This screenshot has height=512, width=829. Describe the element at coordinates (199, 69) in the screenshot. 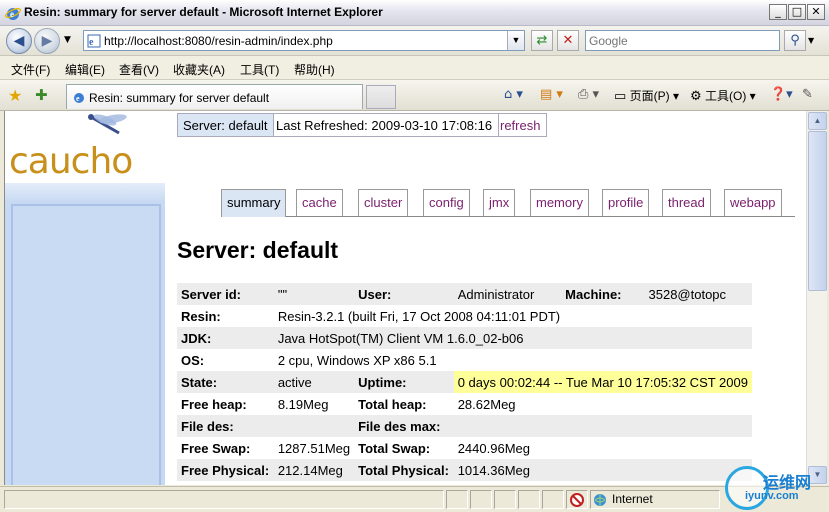

I see `menu-favorites: 收藏夹(A)` at that location.